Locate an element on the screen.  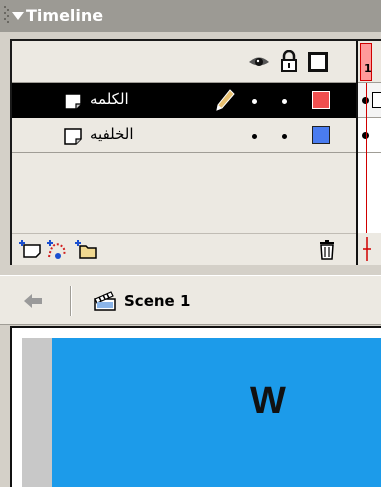
work-area is located at coordinates (37, 412).